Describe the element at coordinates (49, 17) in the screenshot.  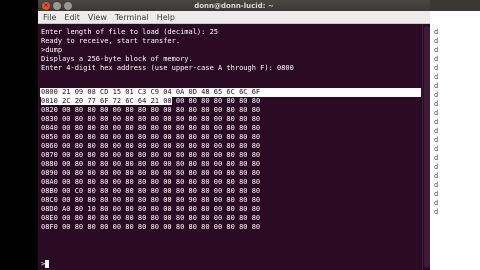
I see `menu-file: File` at that location.